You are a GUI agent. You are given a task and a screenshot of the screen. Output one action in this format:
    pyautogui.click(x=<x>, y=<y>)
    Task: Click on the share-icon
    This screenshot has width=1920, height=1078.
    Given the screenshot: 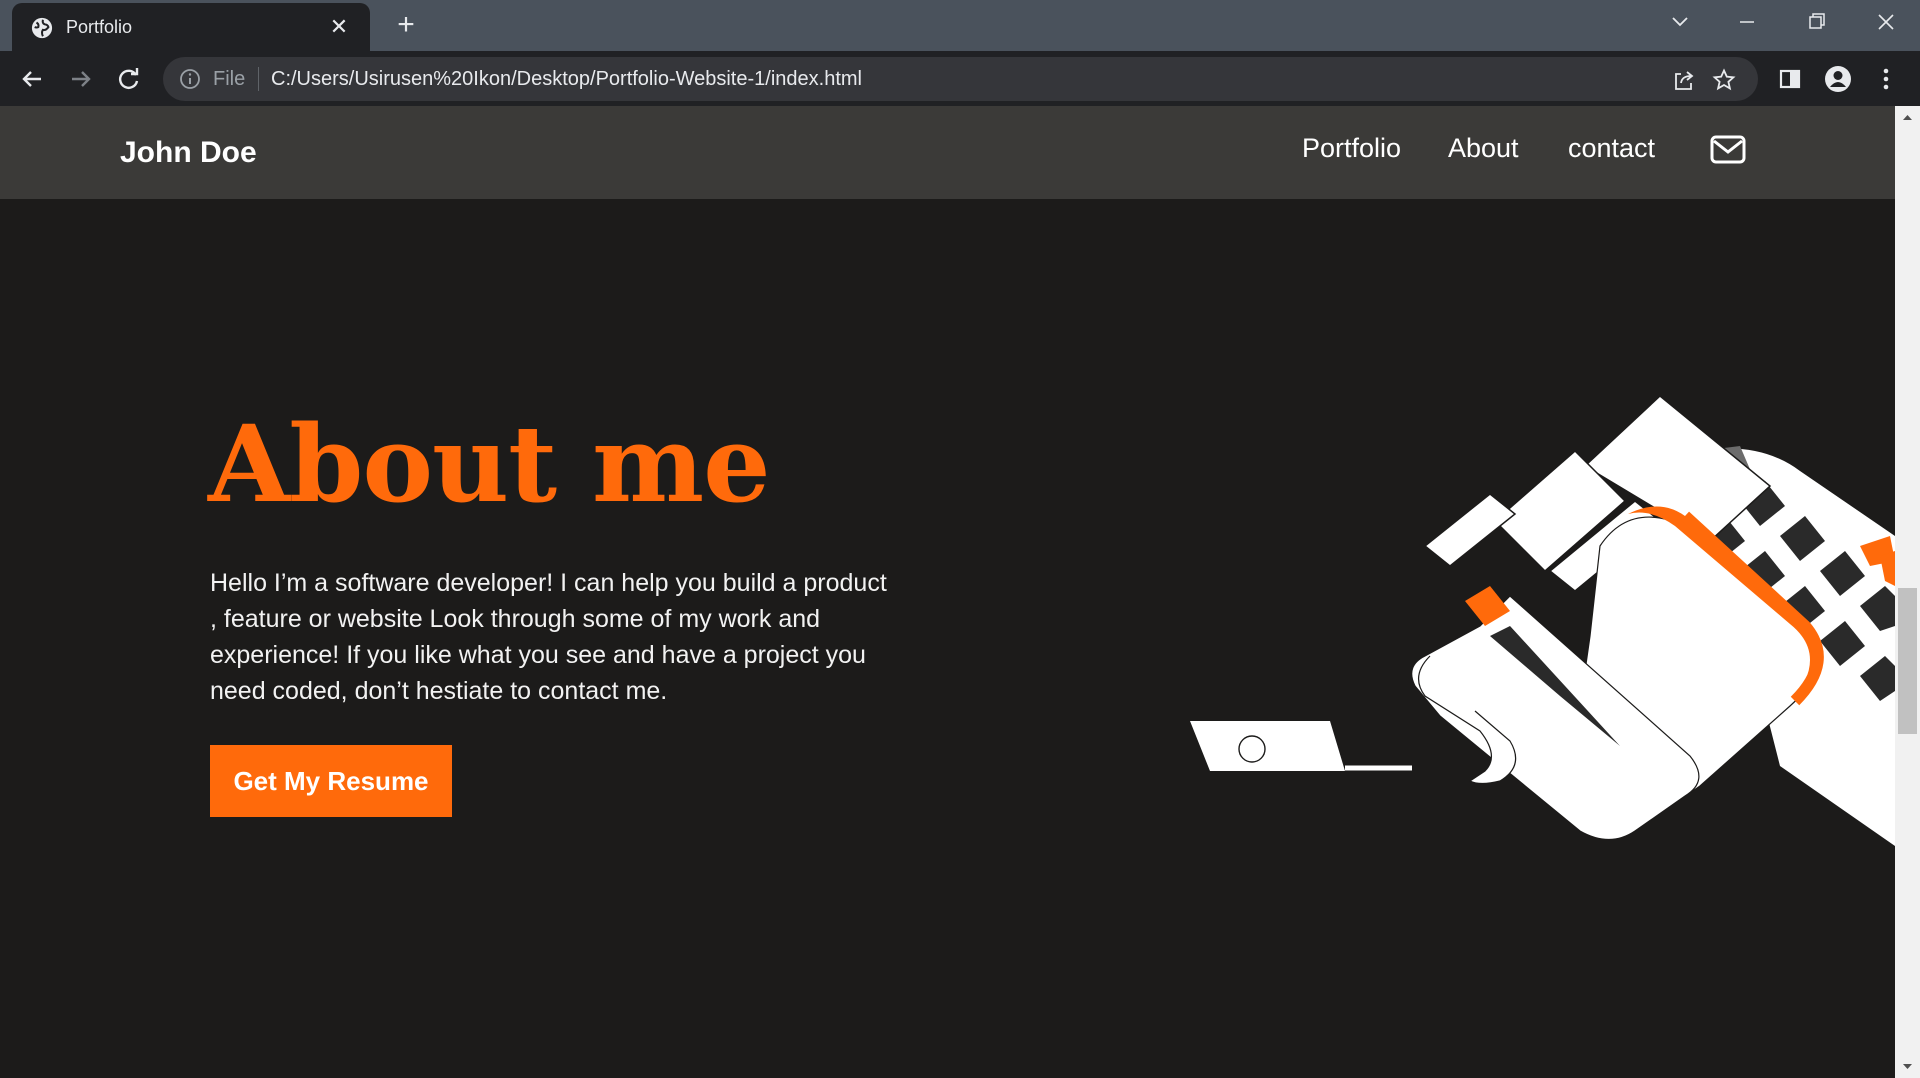 What is the action you would take?
    pyautogui.click(x=1684, y=80)
    